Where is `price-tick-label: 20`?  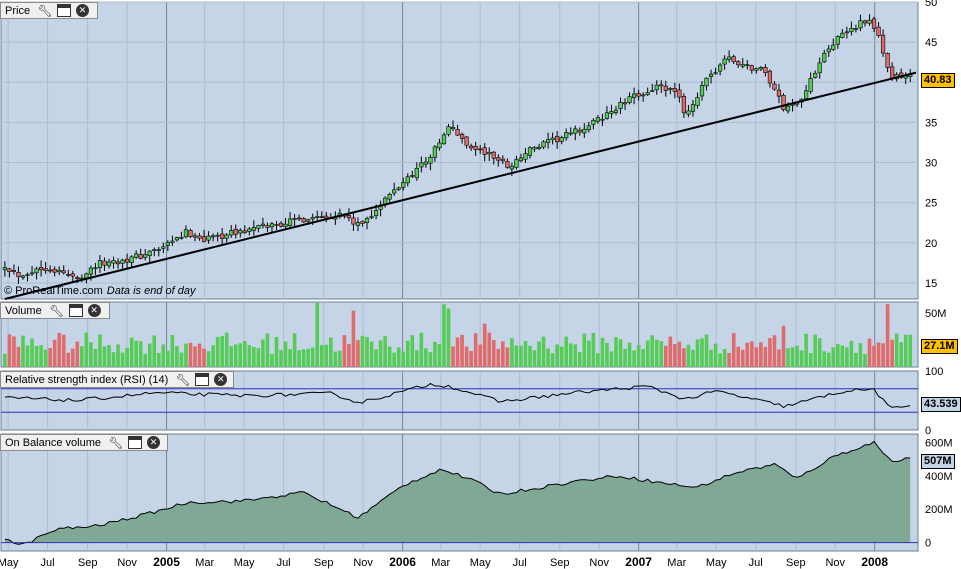
price-tick-label: 20 is located at coordinates (931, 244).